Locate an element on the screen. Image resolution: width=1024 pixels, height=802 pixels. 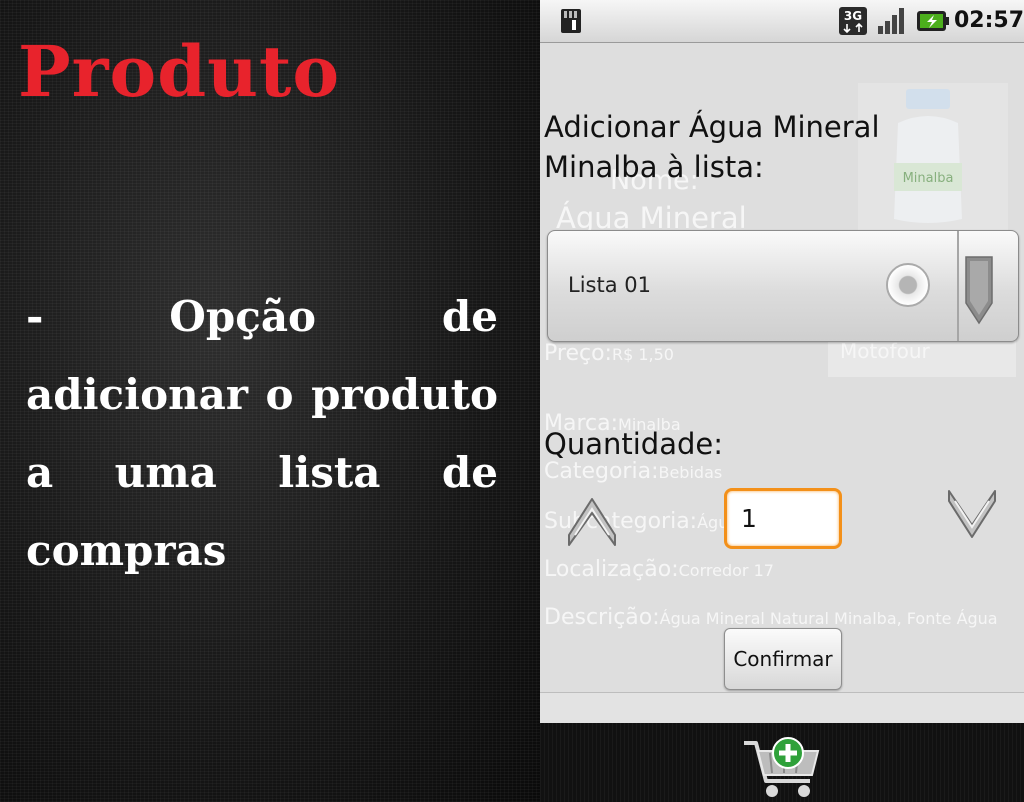
status-bar: 3G 02:57 is located at coordinates (782, 21).